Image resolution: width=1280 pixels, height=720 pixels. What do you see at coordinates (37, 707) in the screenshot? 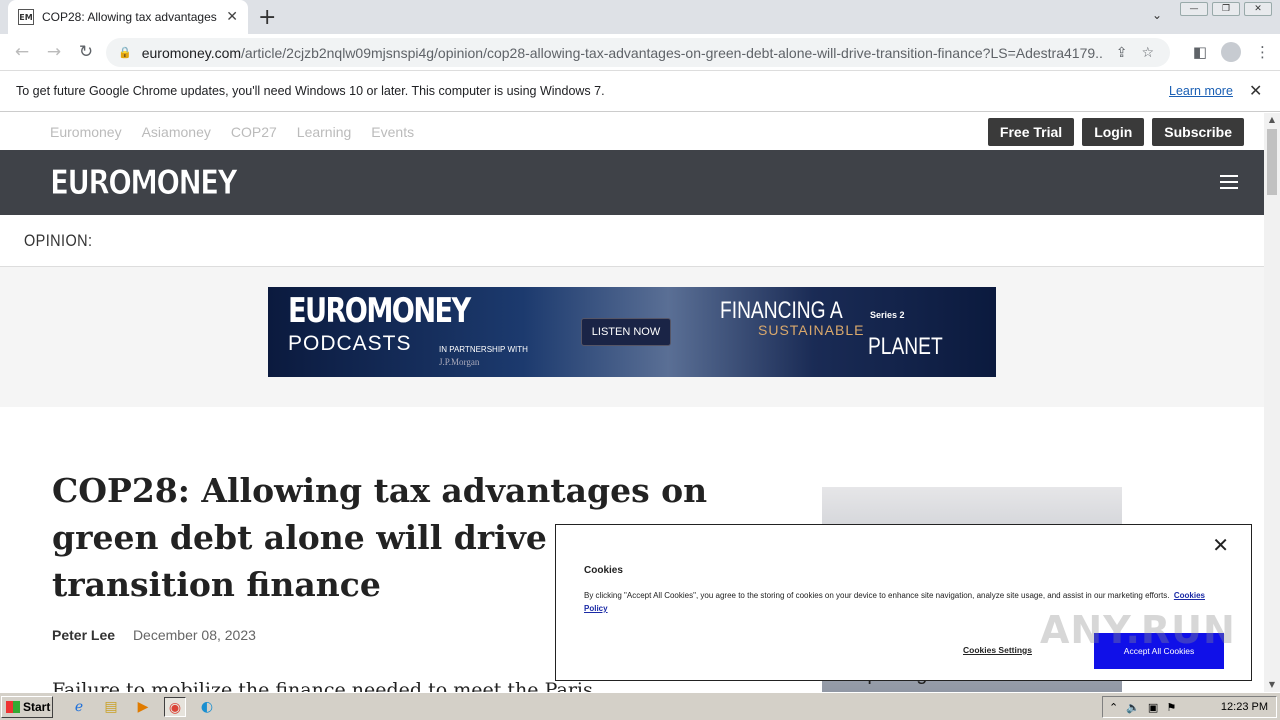
I see `start-label: Start` at bounding box center [37, 707].